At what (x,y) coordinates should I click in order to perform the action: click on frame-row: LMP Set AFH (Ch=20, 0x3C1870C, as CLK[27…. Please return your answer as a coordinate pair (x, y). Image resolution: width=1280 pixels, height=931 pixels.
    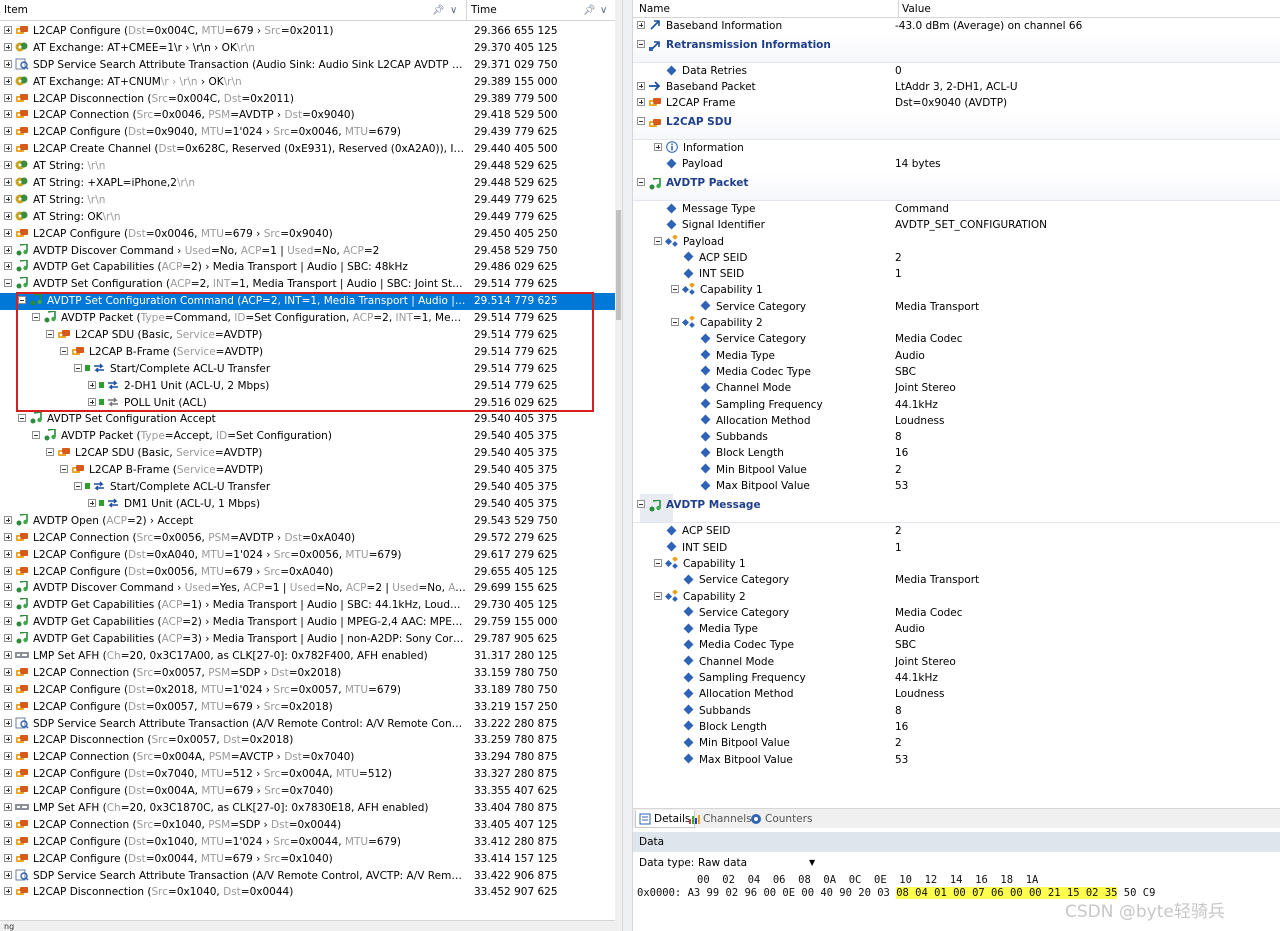
    Looking at the image, I should click on (307, 808).